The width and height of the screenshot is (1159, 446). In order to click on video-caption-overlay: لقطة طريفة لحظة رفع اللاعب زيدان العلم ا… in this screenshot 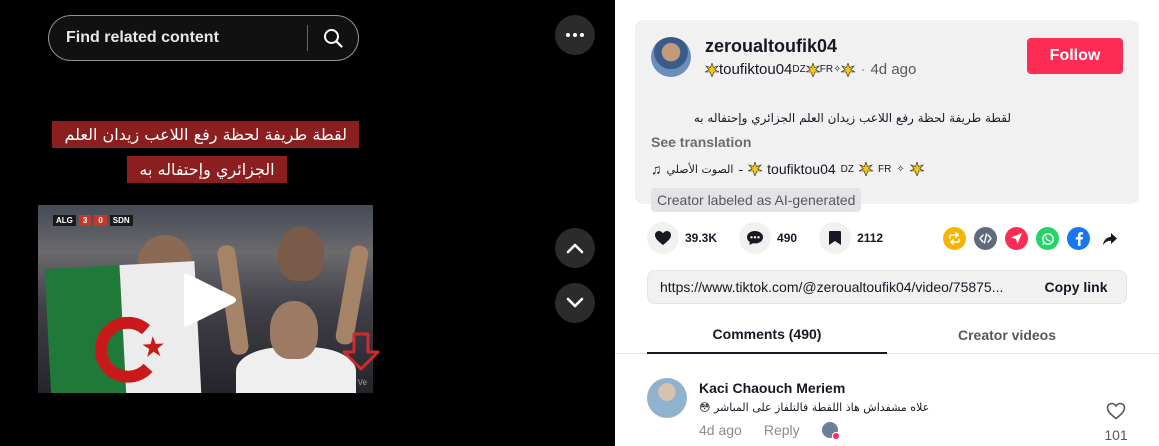, I will do `click(205, 152)`.